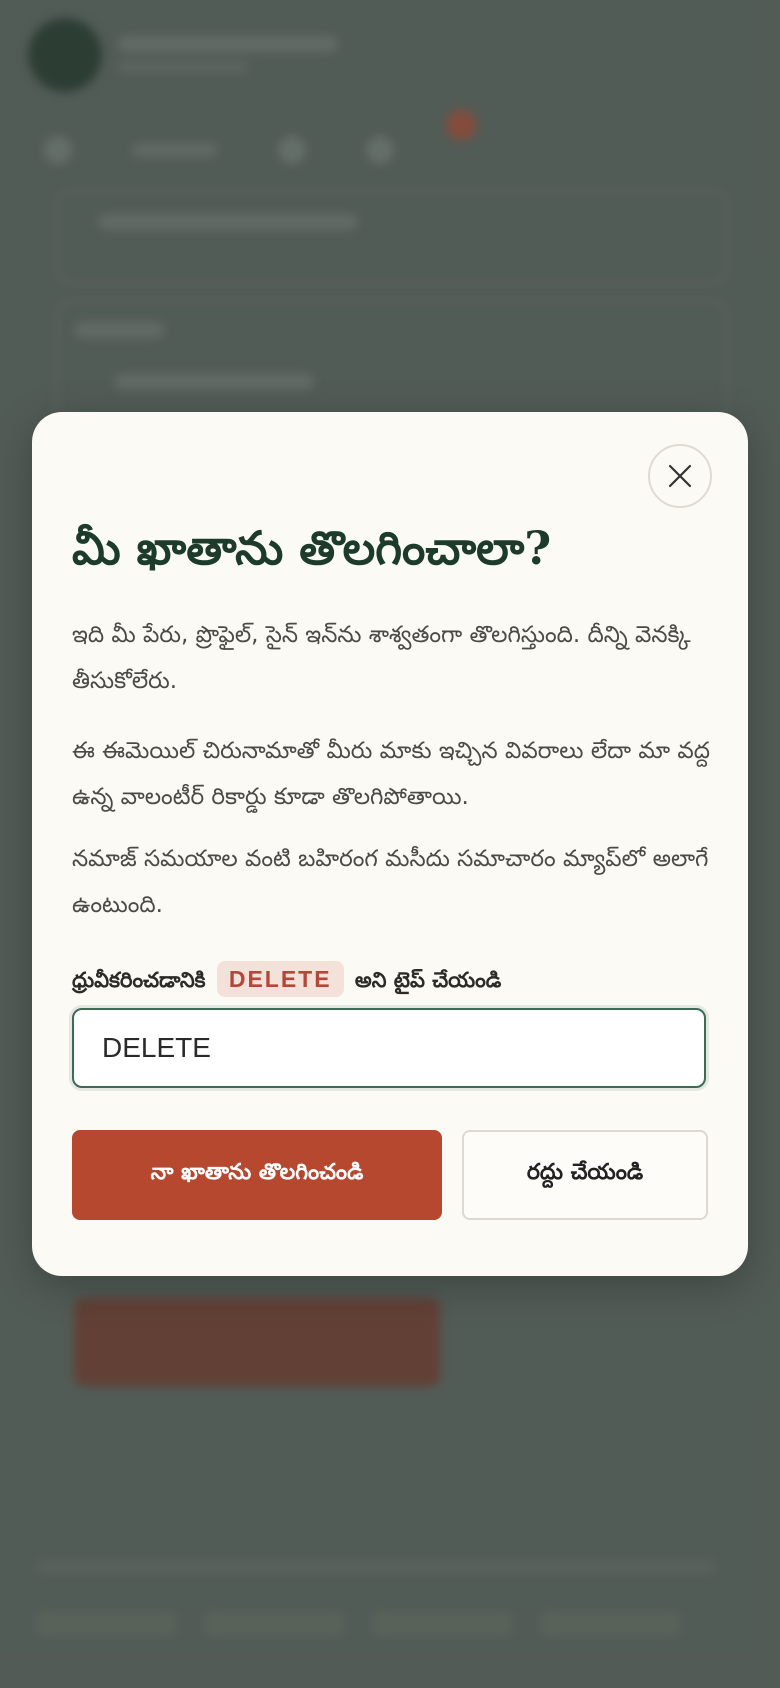  I want to click on dialog-title: మీ ఖాతాను తొలగించాలా?, so click(312, 548).